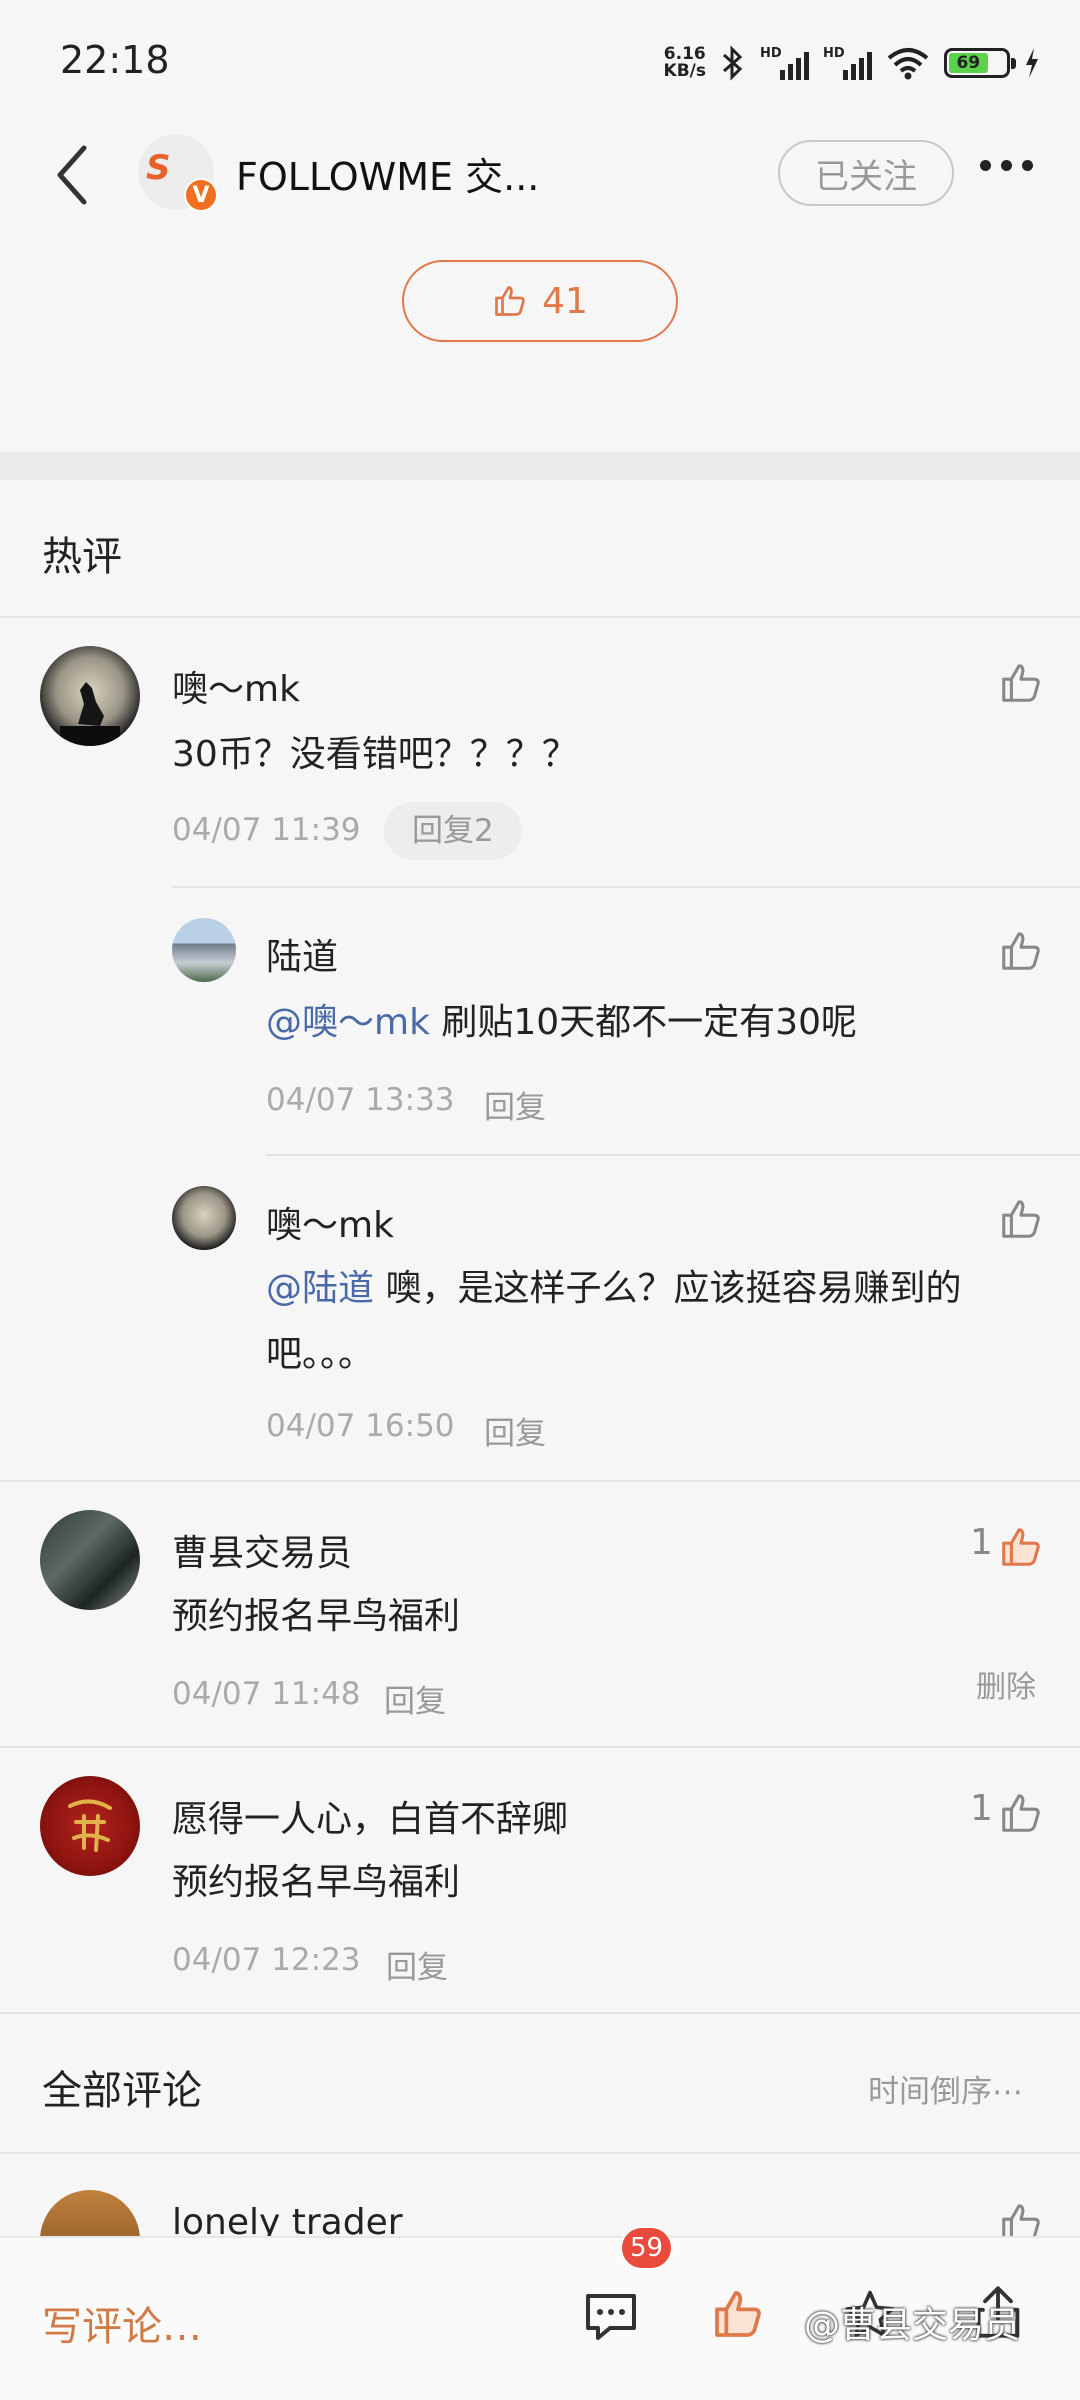  Describe the element at coordinates (647, 2248) in the screenshot. I see `comment-count-badge: 59` at that location.